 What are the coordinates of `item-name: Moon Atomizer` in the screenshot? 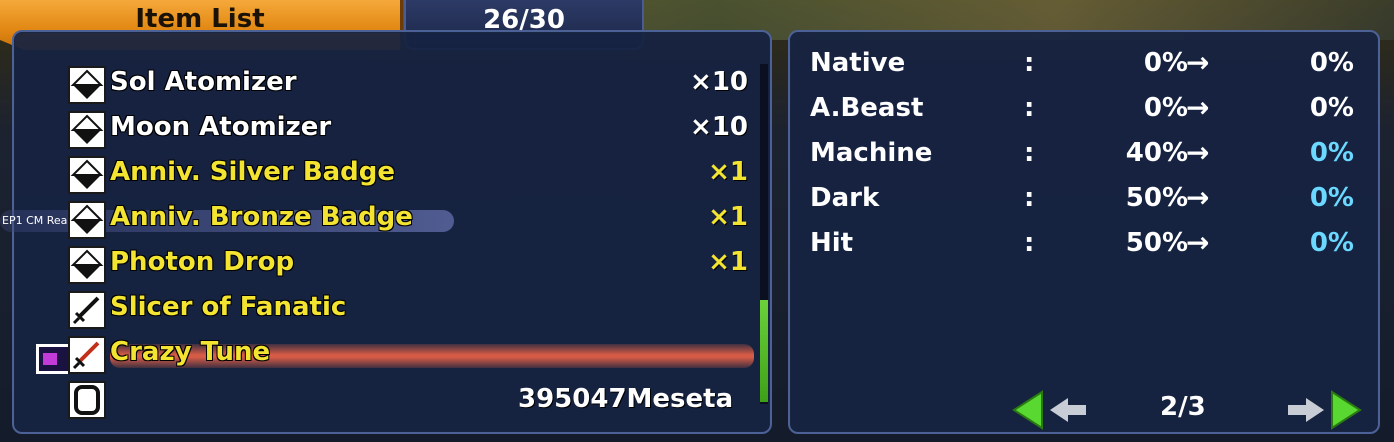 It's located at (221, 127).